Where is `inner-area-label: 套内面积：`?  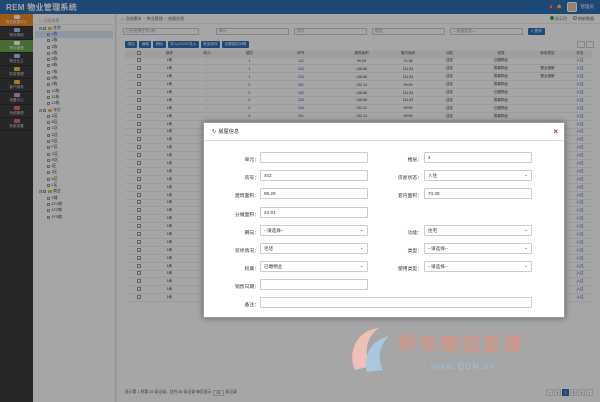
inner-area-label: 套内面积： is located at coordinates (410, 196).